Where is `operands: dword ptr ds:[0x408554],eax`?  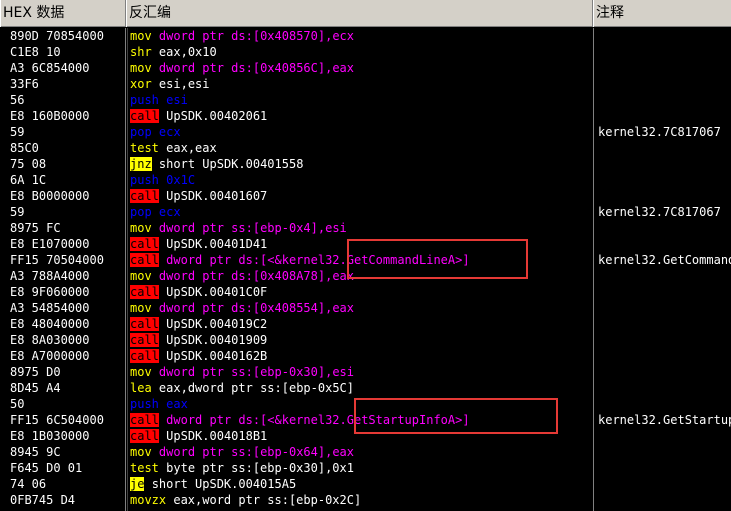
operands: dword ptr ds:[0x408554],eax is located at coordinates (256, 308).